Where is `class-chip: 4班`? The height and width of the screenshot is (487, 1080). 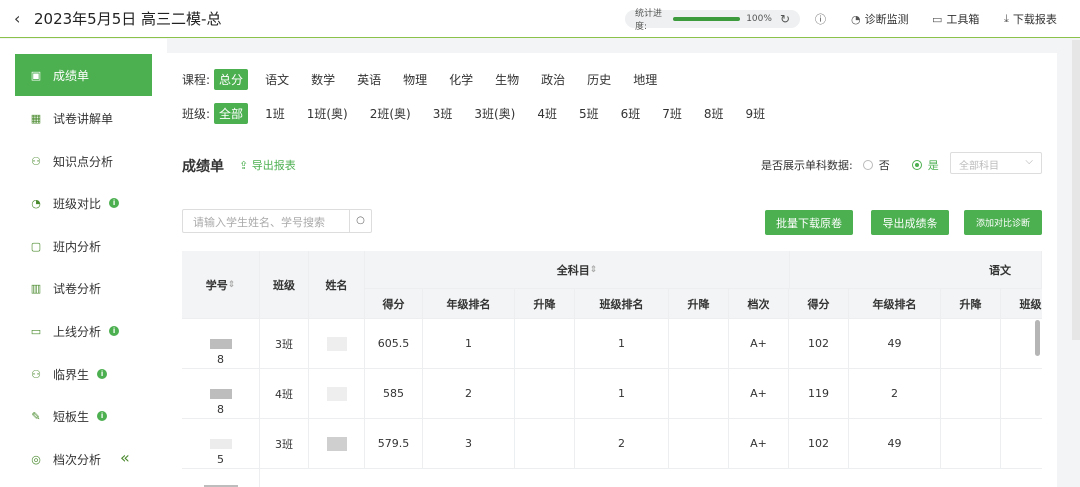 class-chip: 4班 is located at coordinates (547, 113).